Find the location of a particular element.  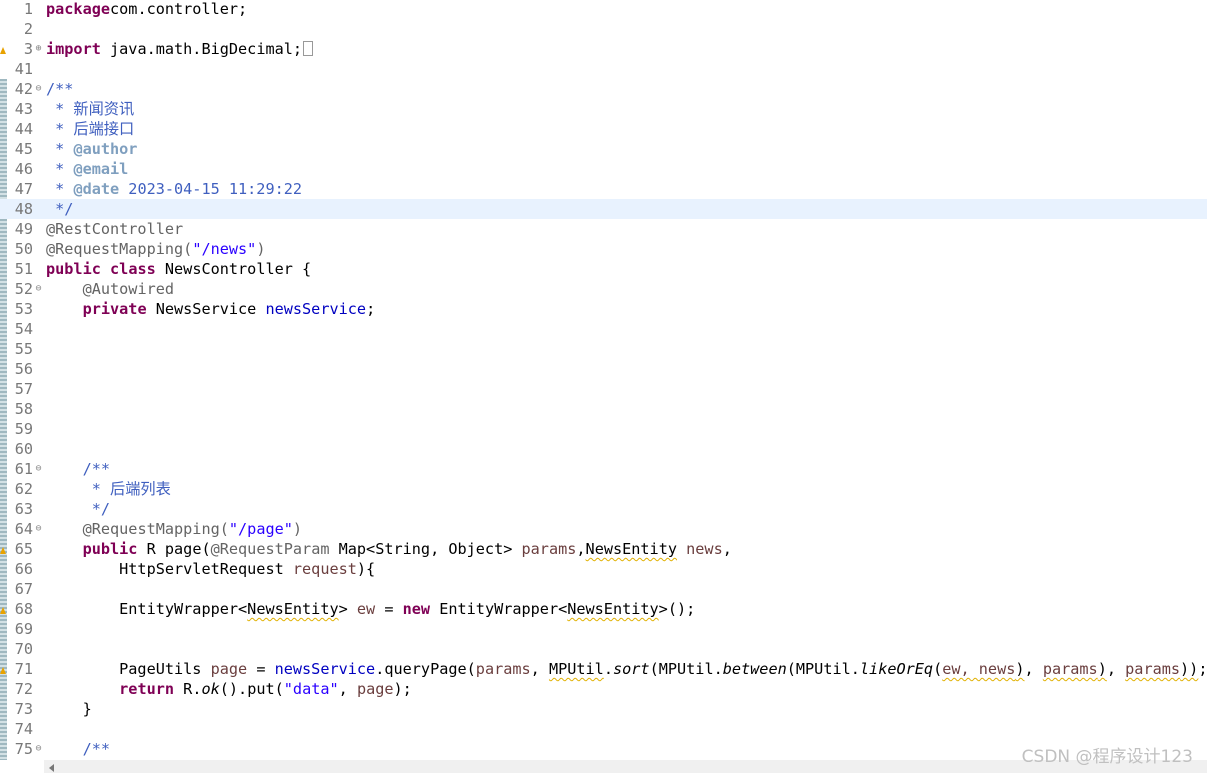

line-number: 46 is located at coordinates (23, 169).